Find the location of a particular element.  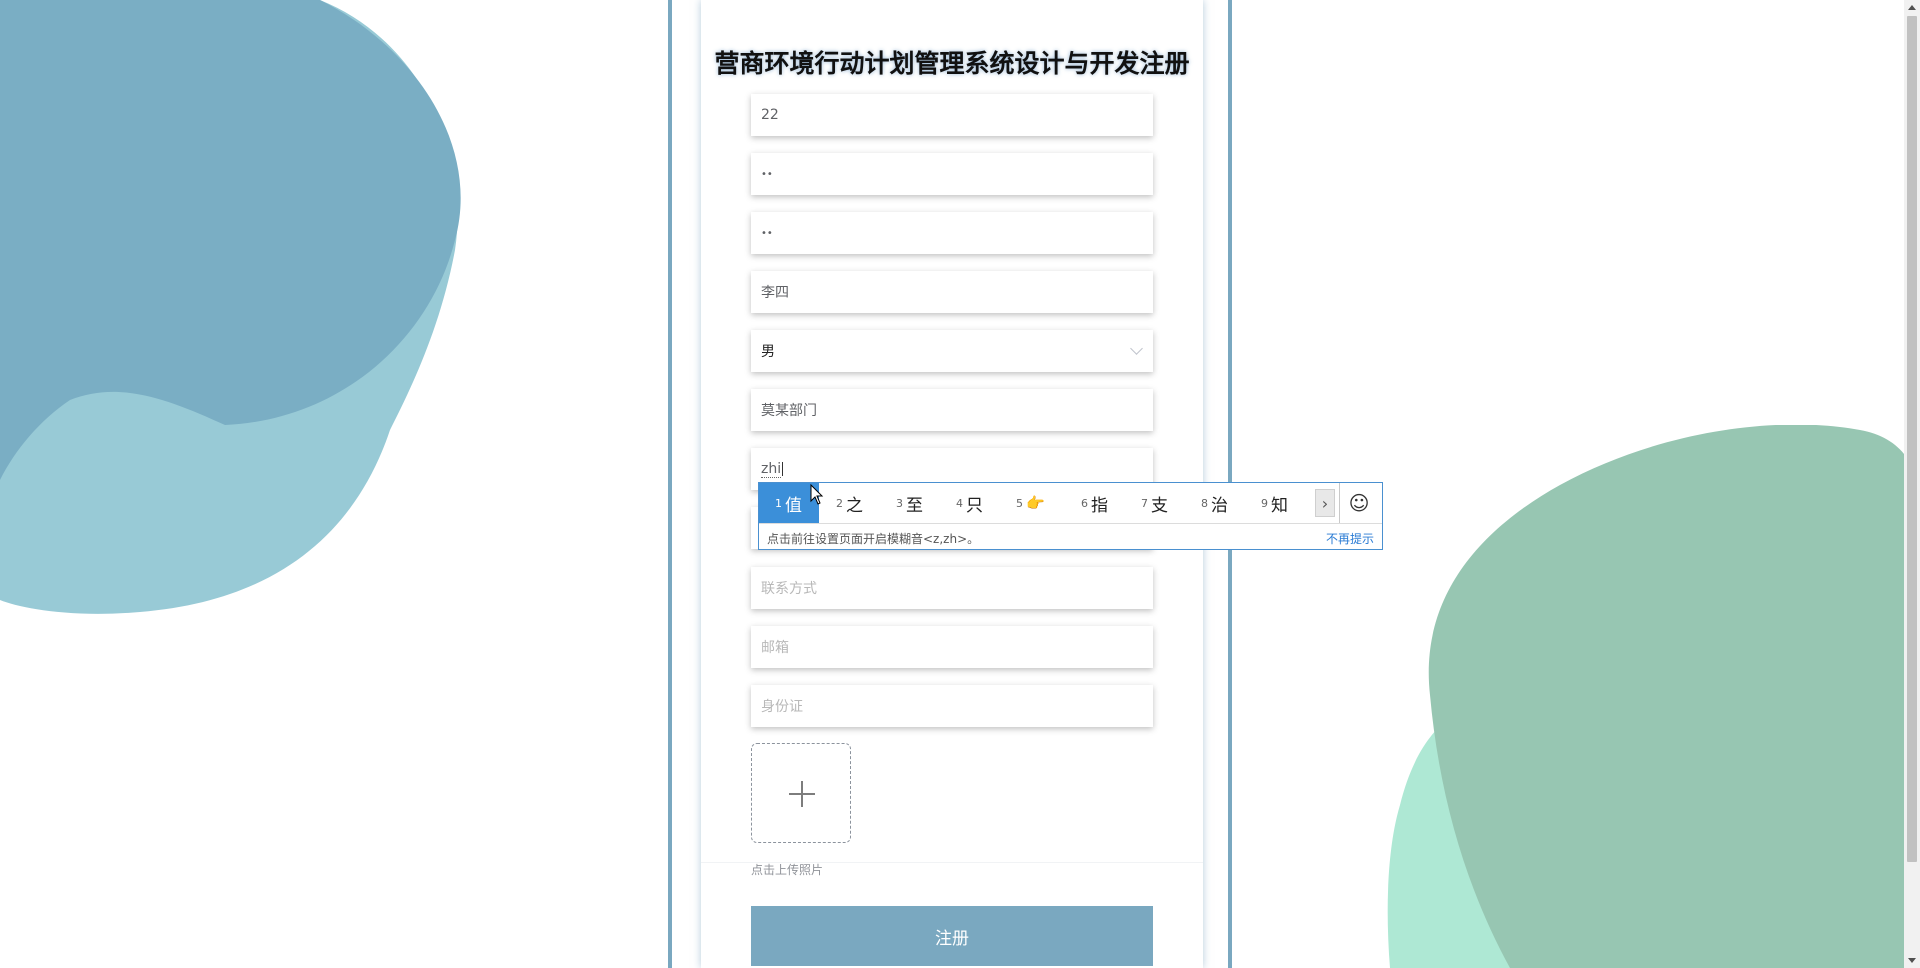

ime-candidate-5: 5 👉 is located at coordinates (1030, 503).